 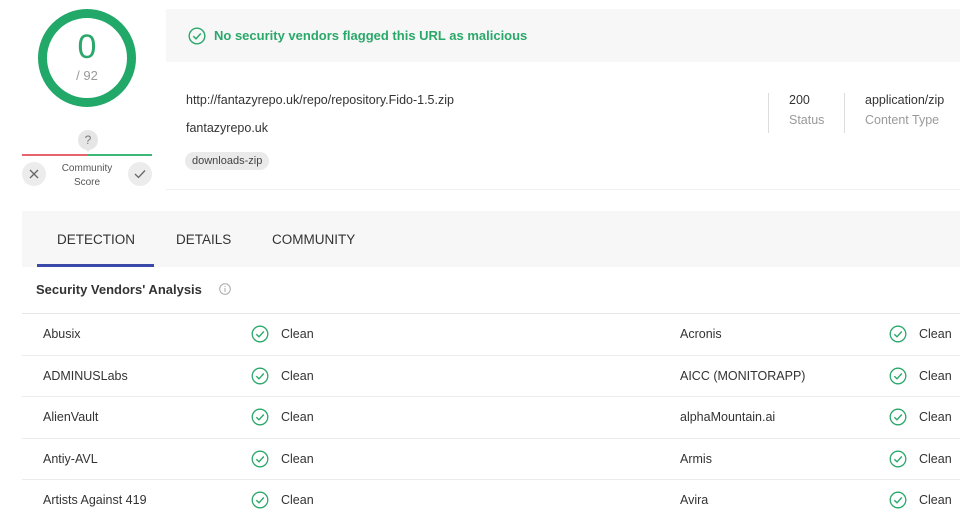 What do you see at coordinates (491, 458) in the screenshot?
I see `table-row: Antiy-AVL Clean Armis Clean` at bounding box center [491, 458].